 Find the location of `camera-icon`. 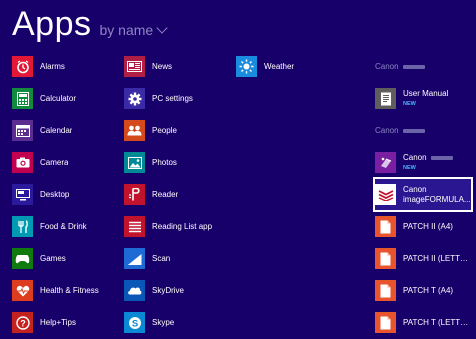

camera-icon is located at coordinates (22, 162).